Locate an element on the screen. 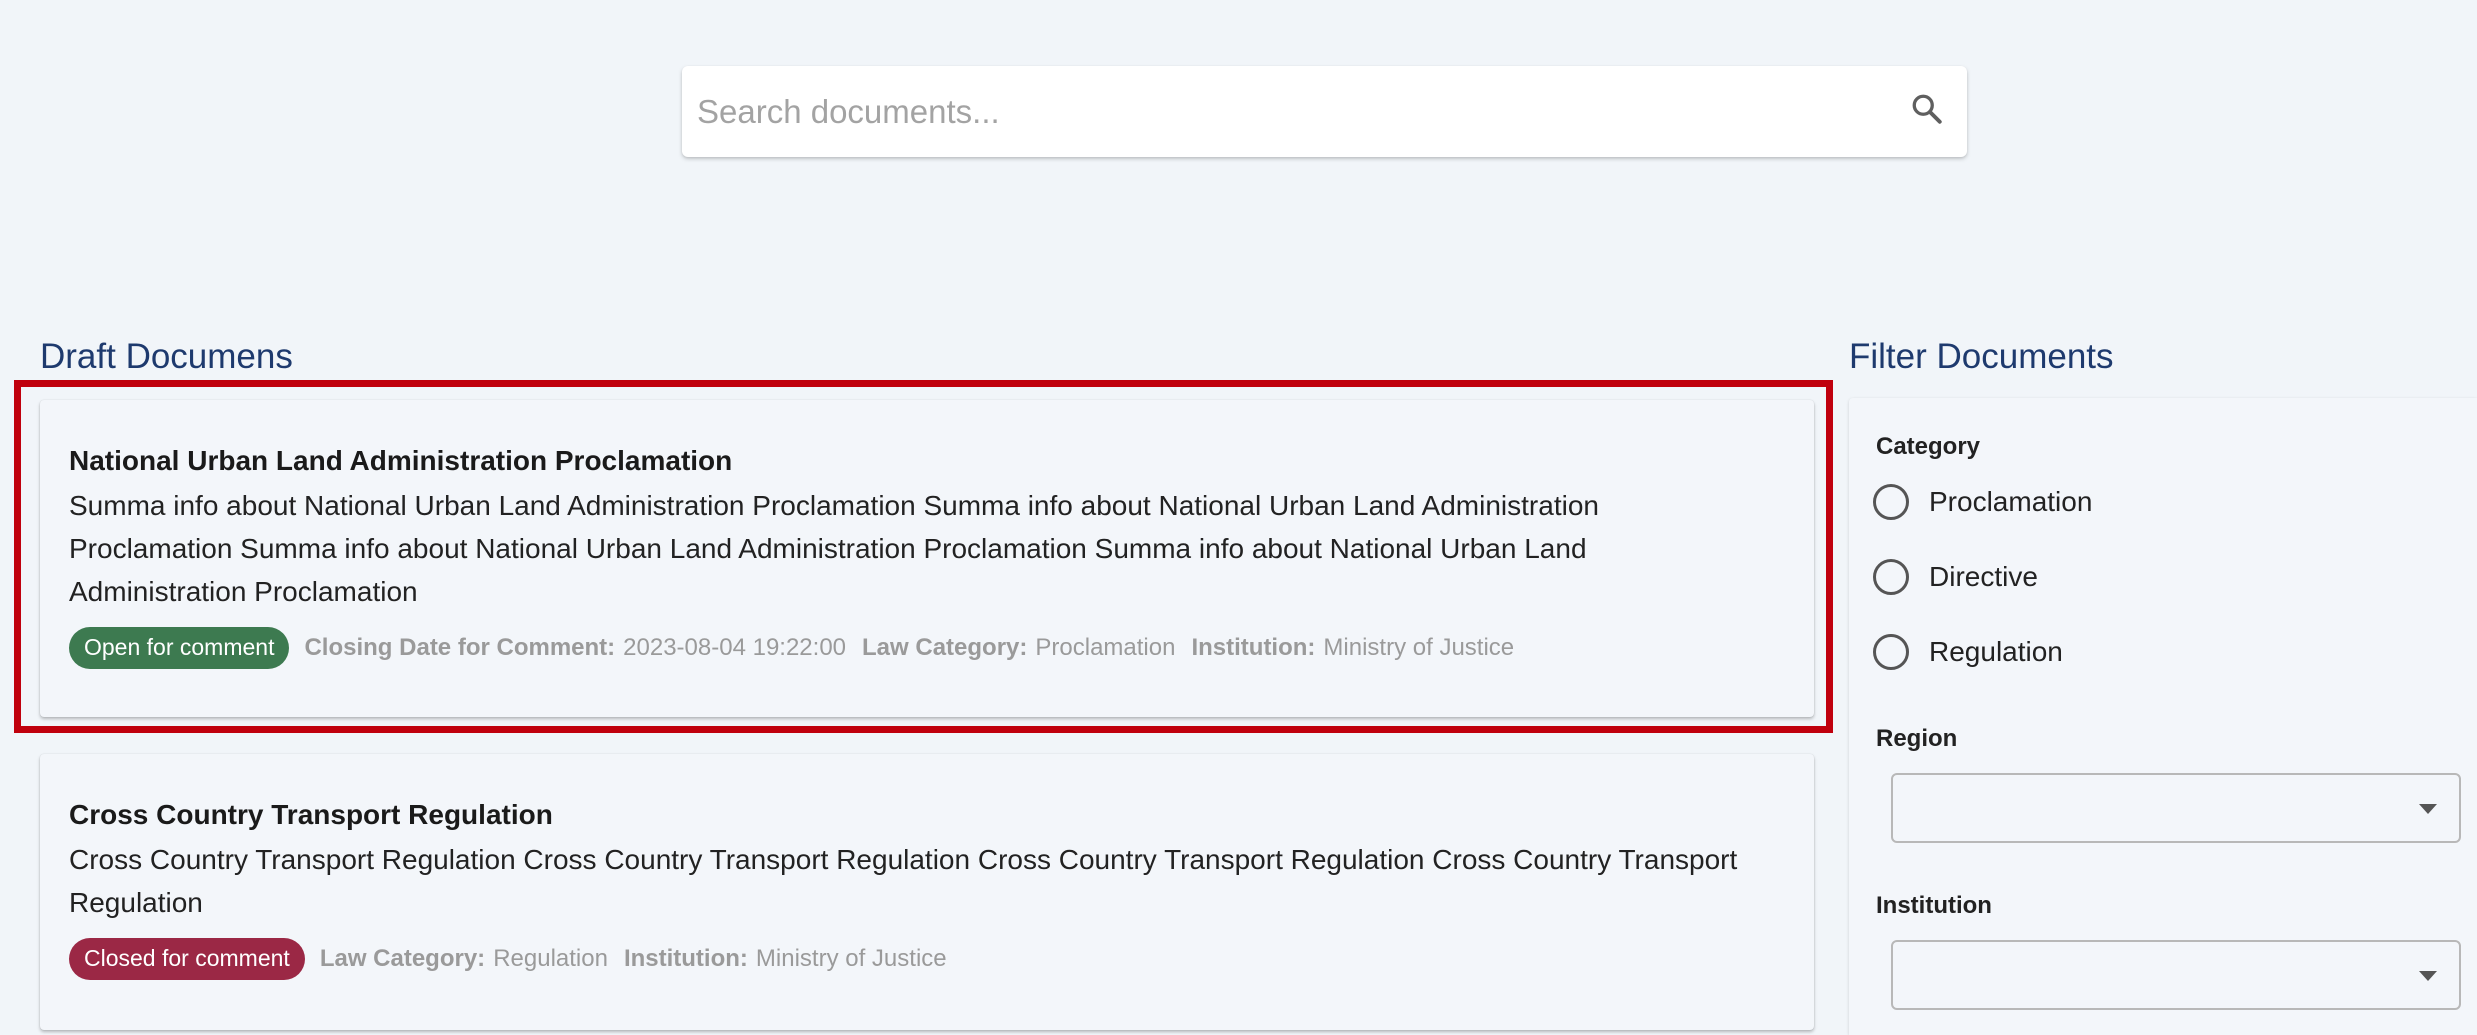 The width and height of the screenshot is (2477, 1035). category-radio-proclamation: Proclamation is located at coordinates (1982, 502).